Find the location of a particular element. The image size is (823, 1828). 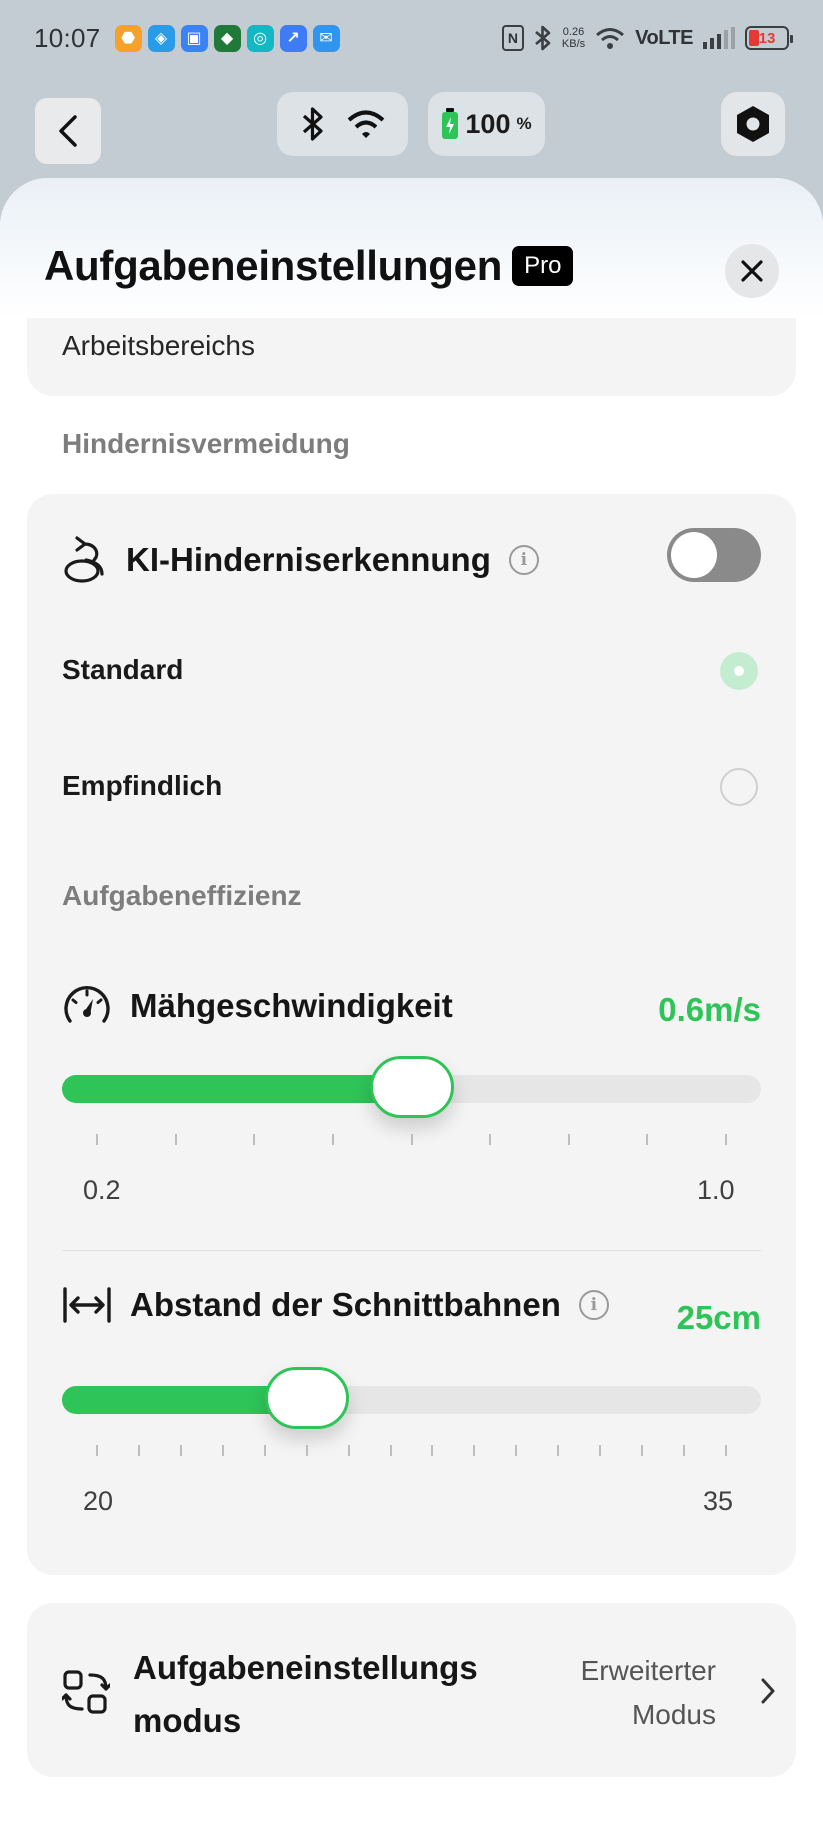

path-spacing-slider is located at coordinates (411, 1398).